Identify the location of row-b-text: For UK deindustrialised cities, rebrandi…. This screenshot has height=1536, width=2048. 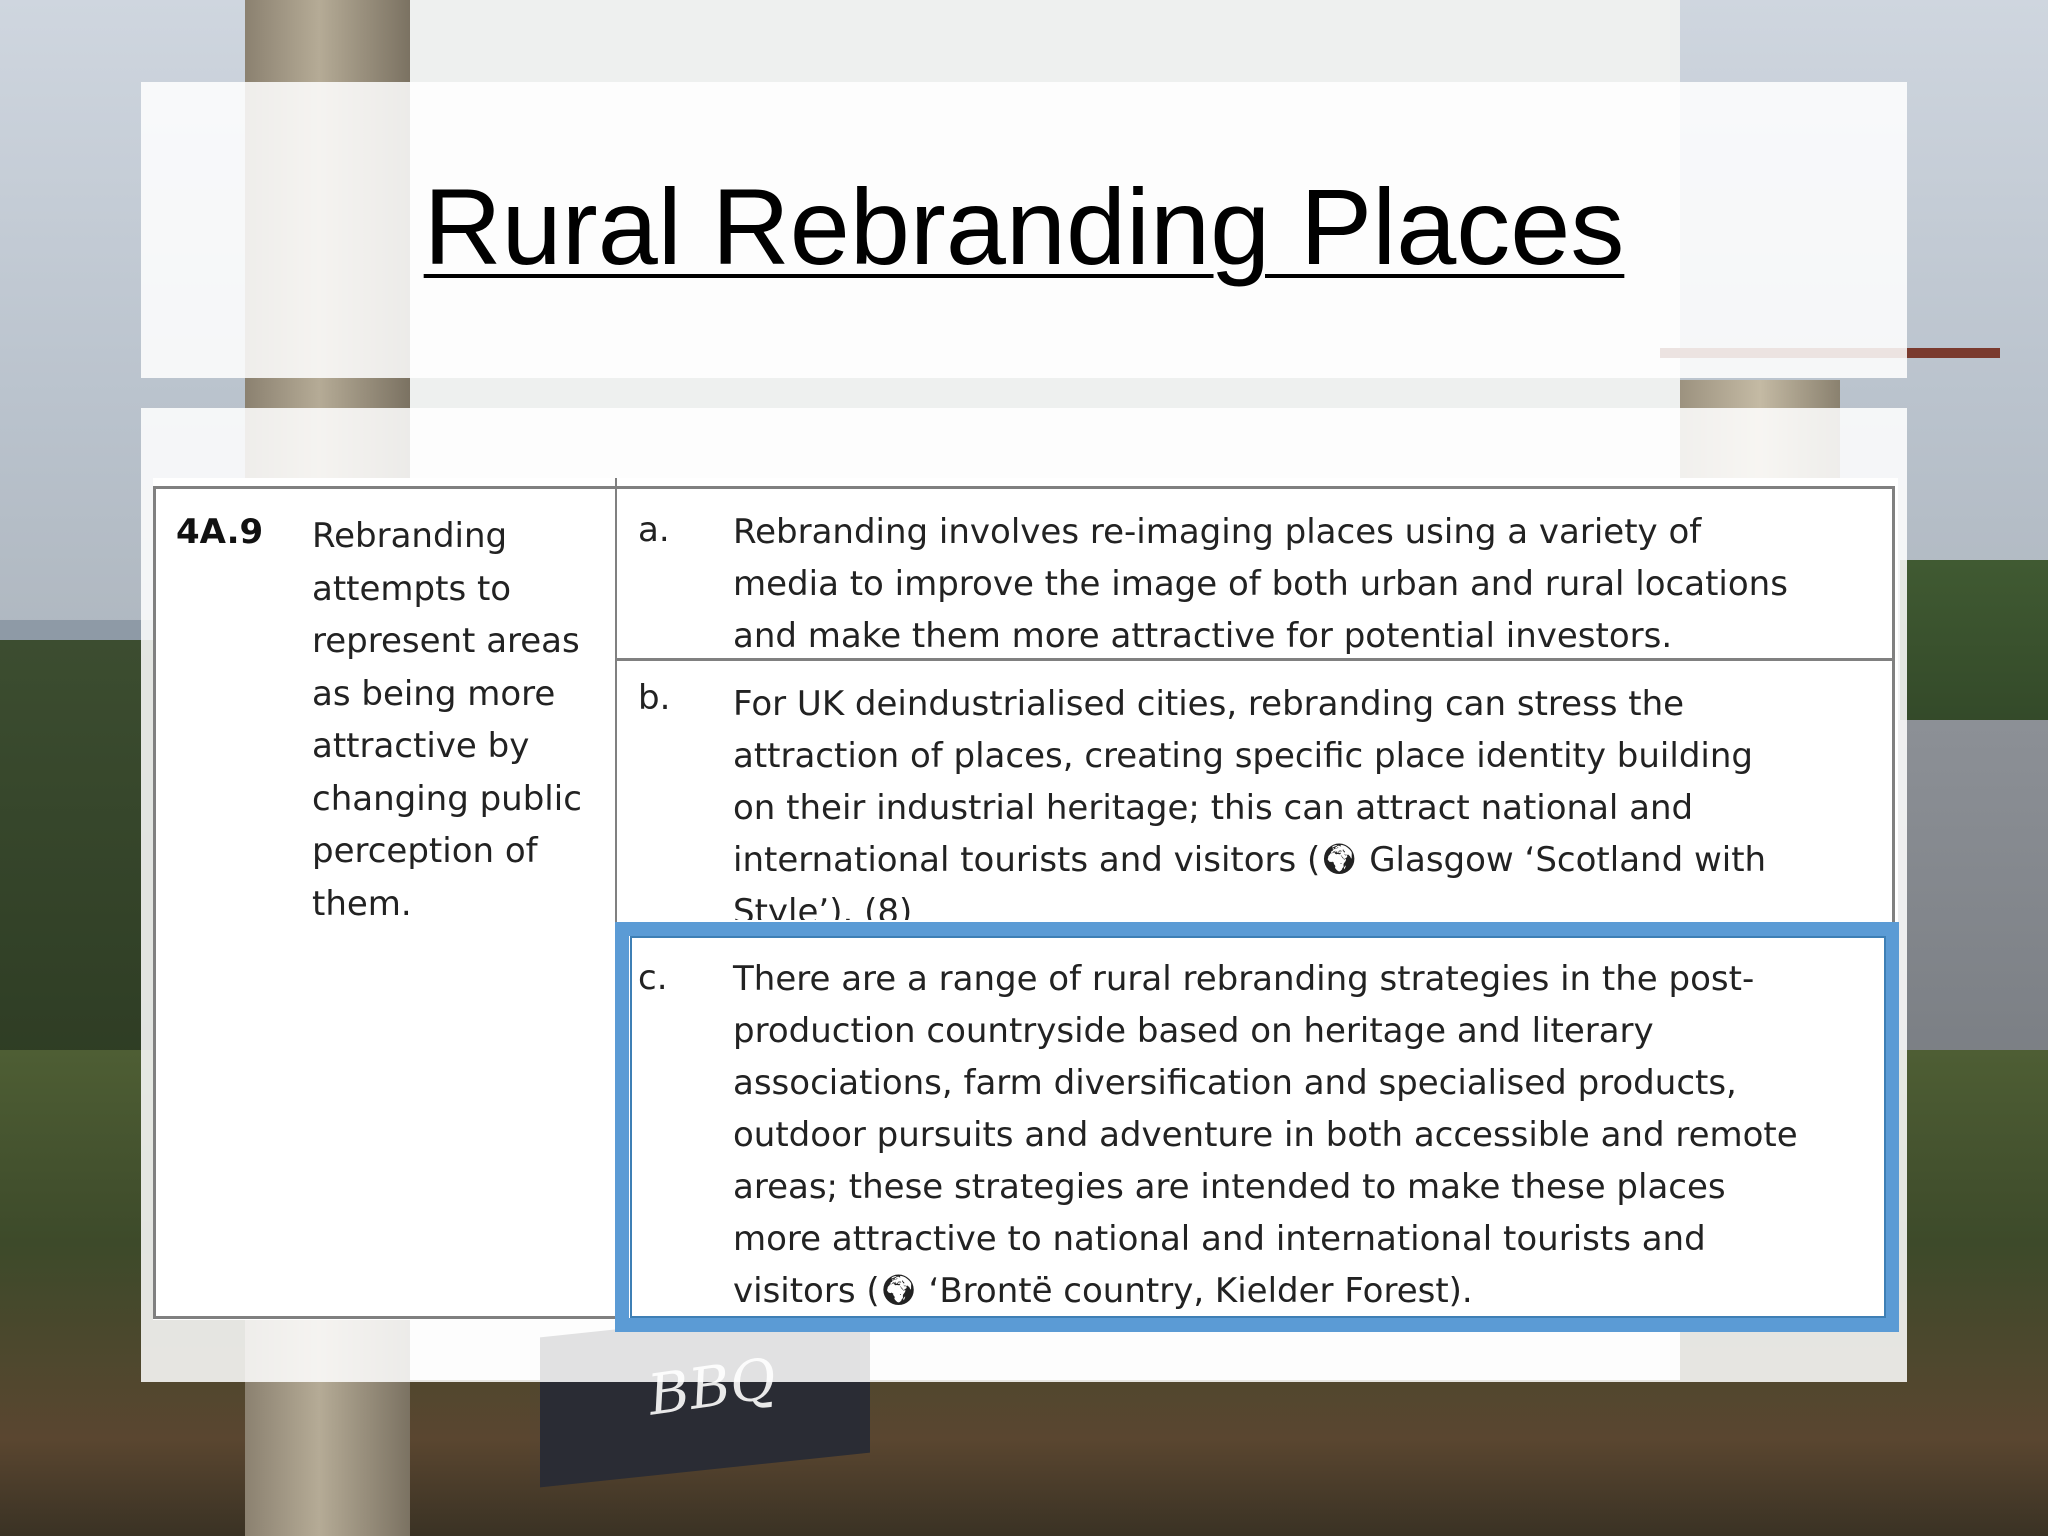
(1303, 799).